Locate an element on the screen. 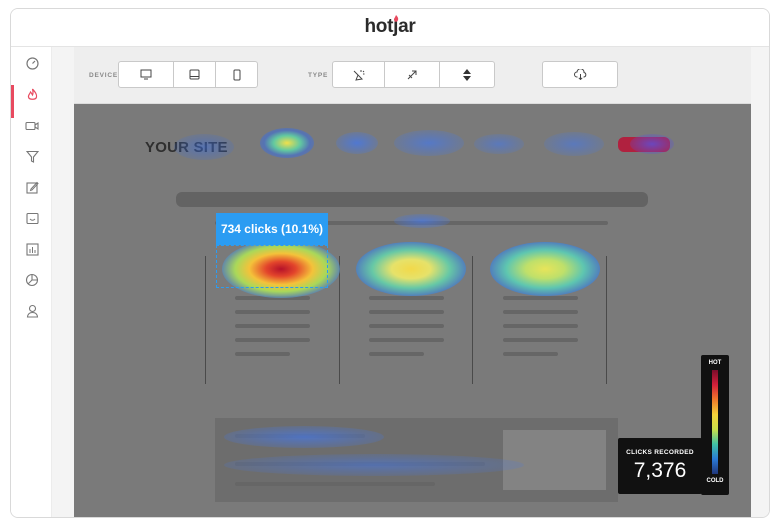 Image resolution: width=778 pixels, height=522 pixels. heatmap-flame-icon is located at coordinates (32, 95).